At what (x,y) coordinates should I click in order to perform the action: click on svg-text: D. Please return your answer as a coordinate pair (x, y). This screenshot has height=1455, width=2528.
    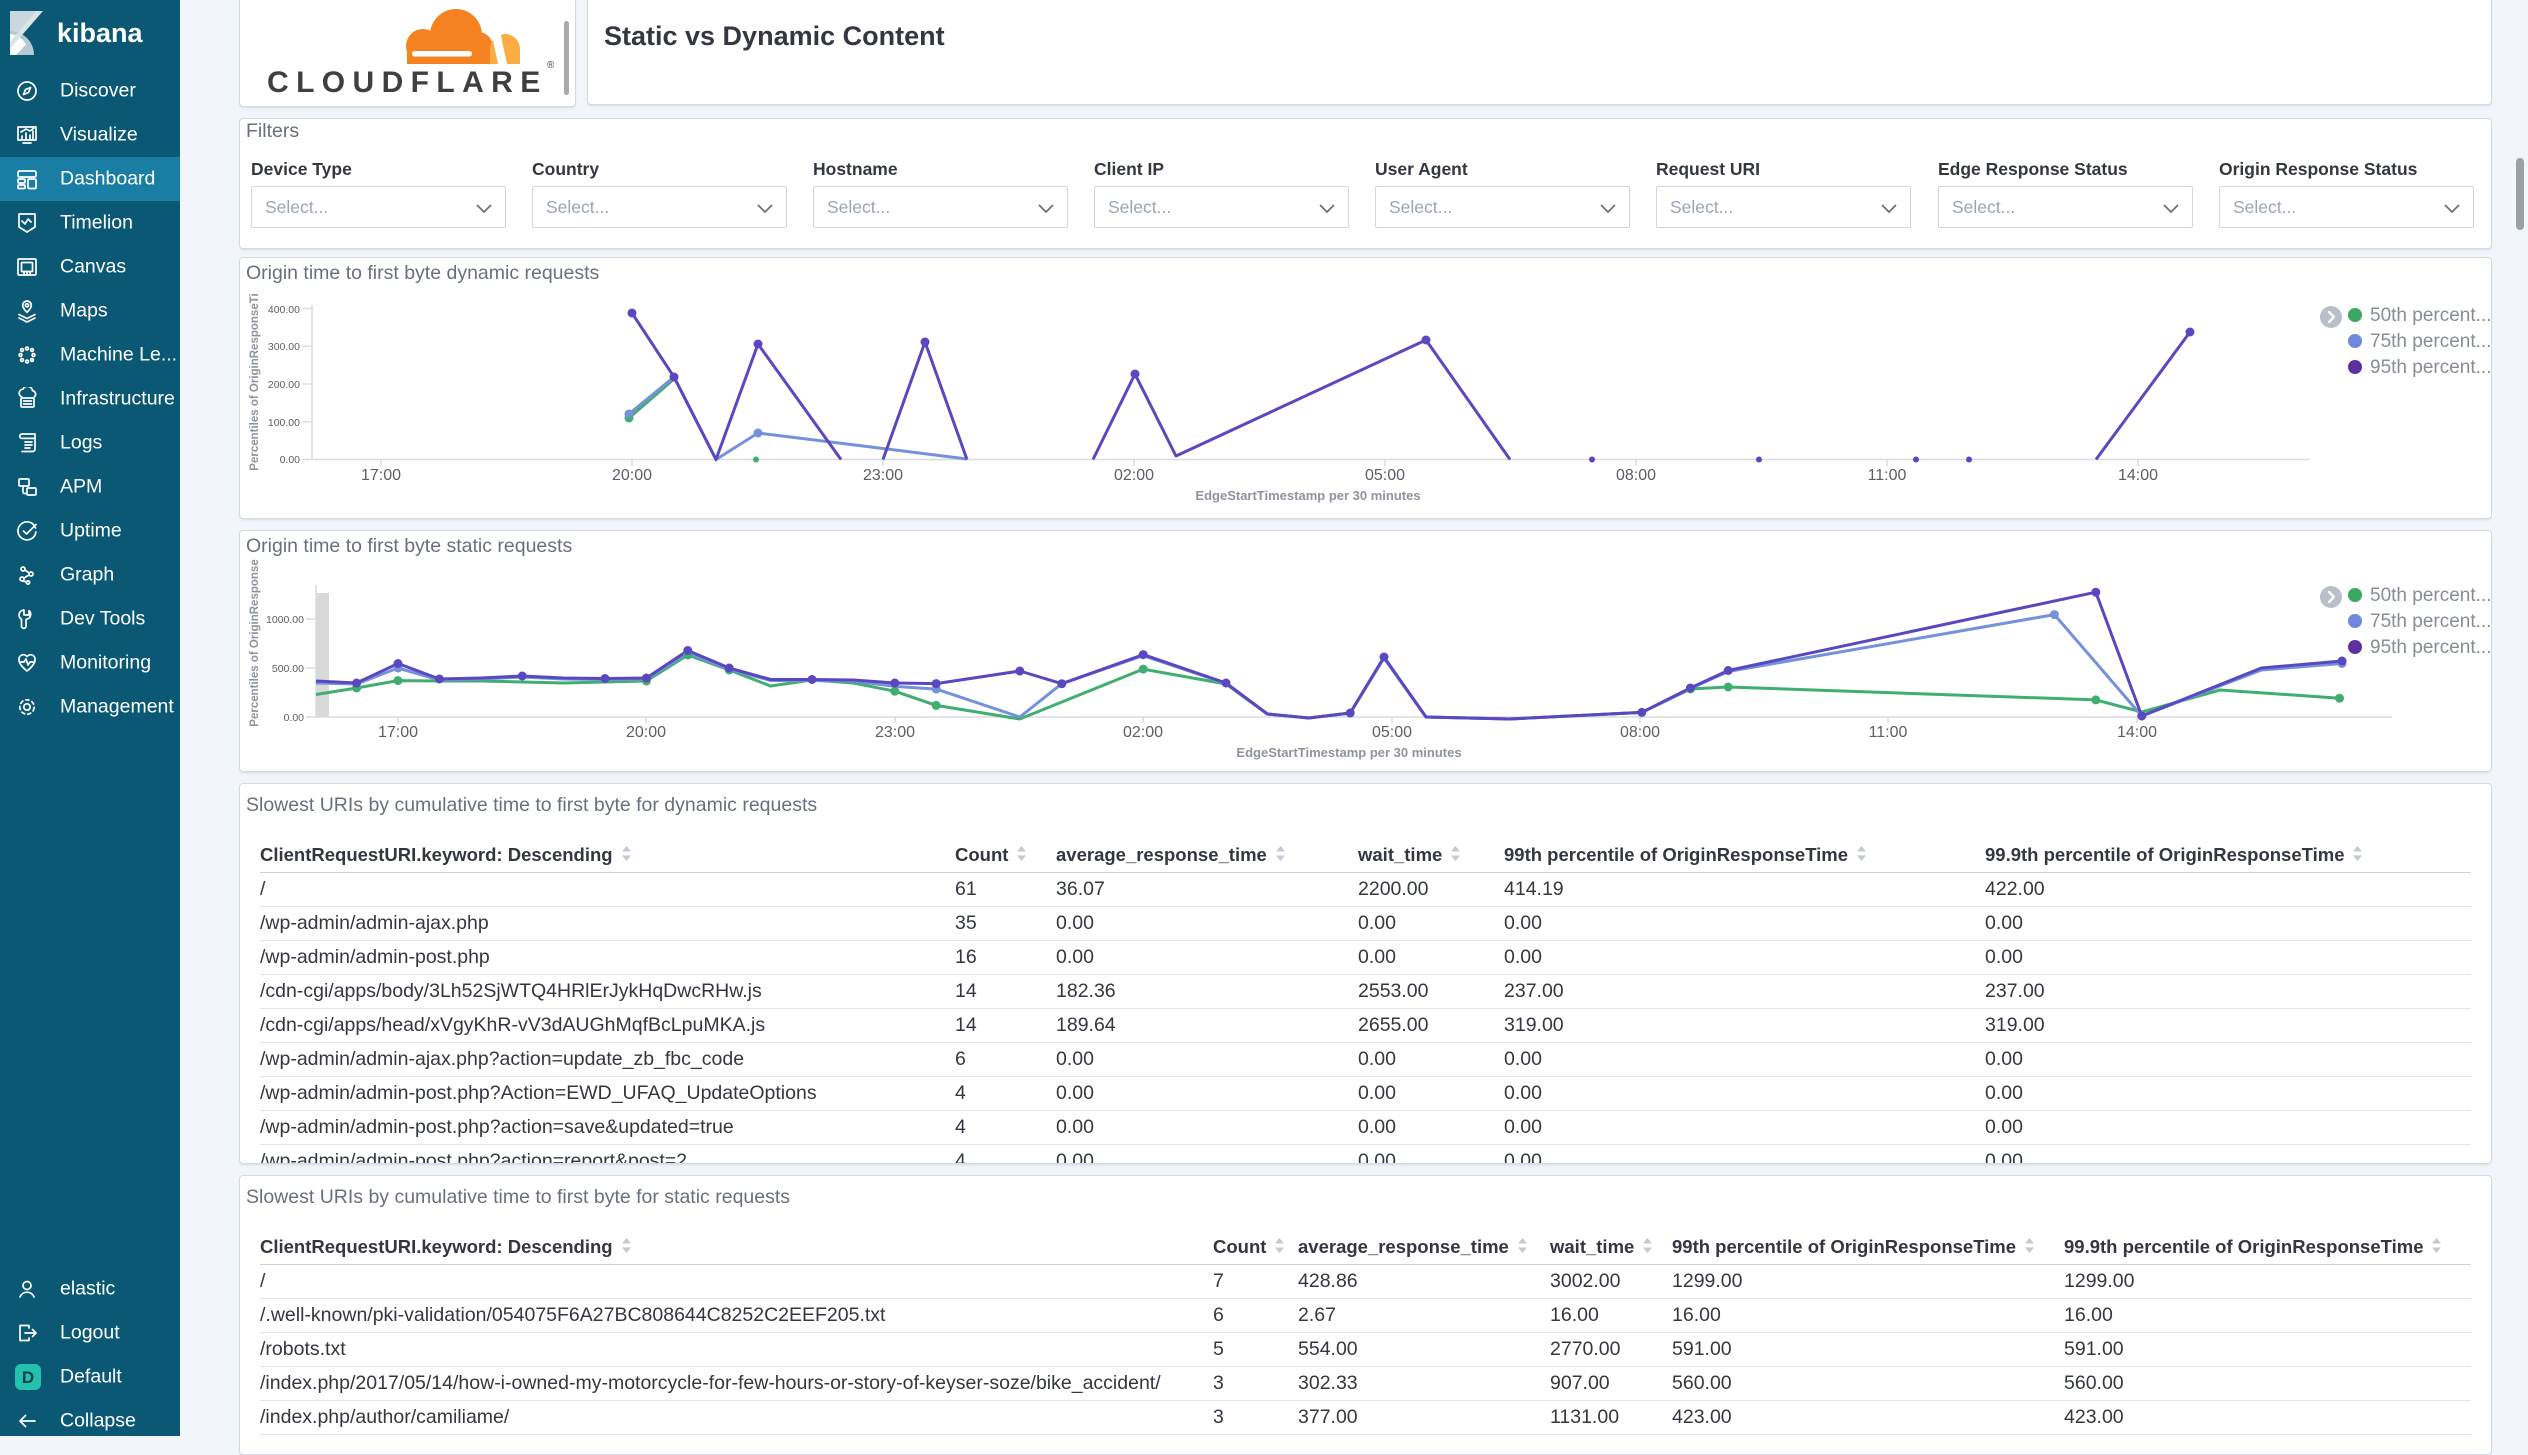
    Looking at the image, I should click on (28, 1377).